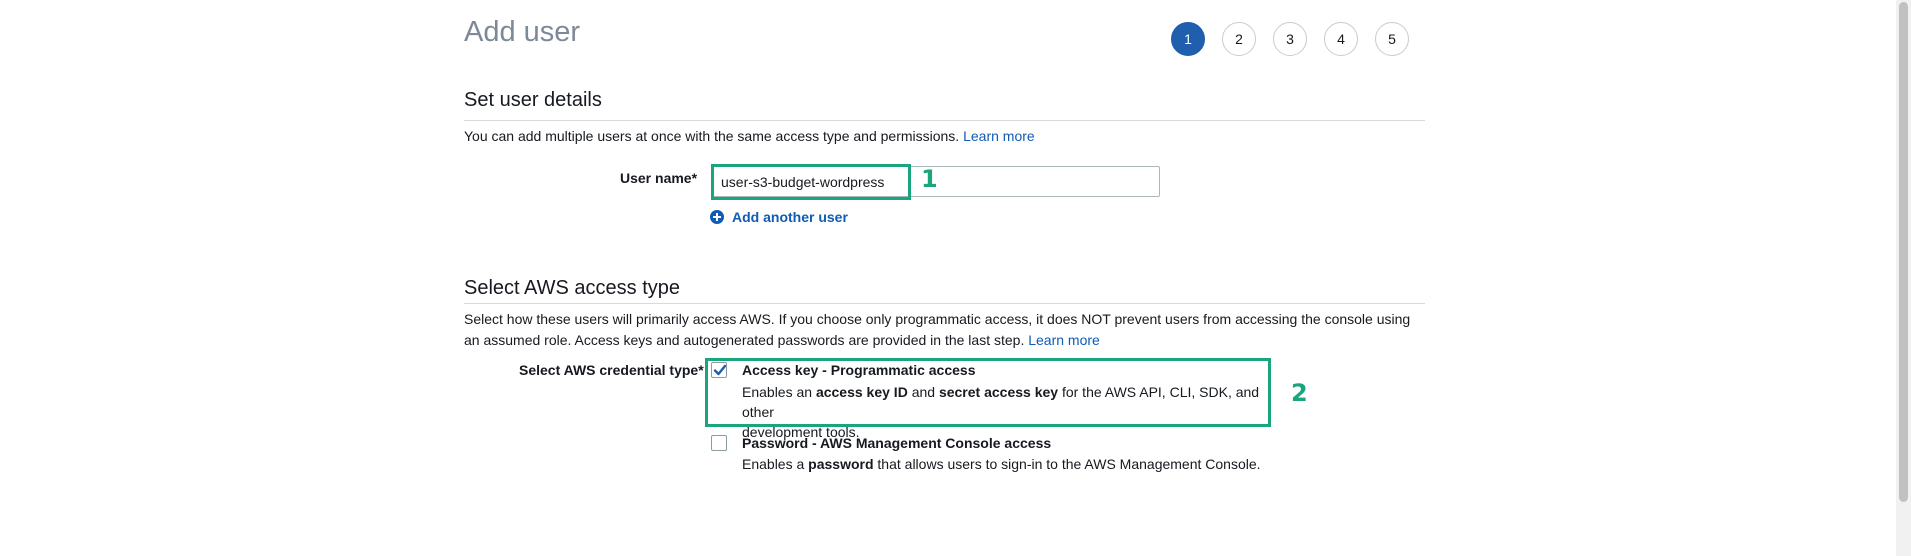 Image resolution: width=1911 pixels, height=556 pixels. I want to click on desc-bold: secret access key, so click(998, 392).